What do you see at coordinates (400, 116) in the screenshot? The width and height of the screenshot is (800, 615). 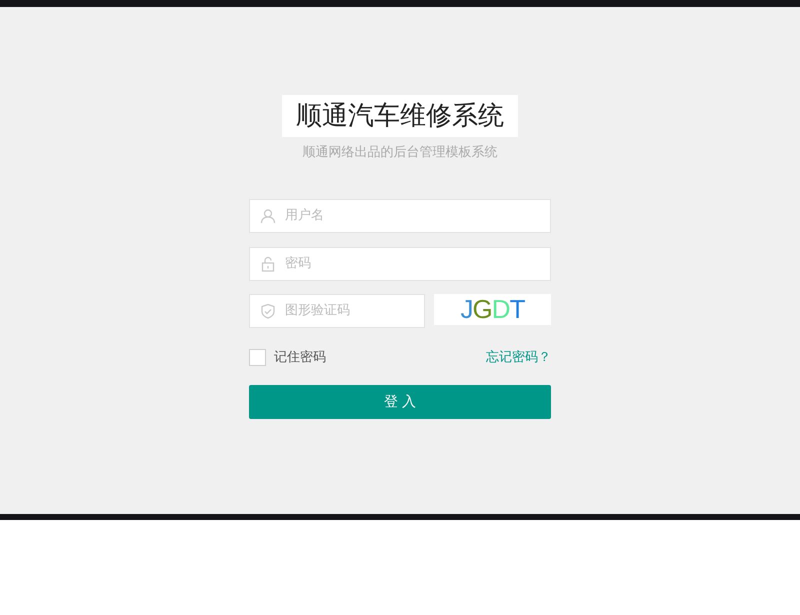 I see `page-title: 顺通汽车维修系统` at bounding box center [400, 116].